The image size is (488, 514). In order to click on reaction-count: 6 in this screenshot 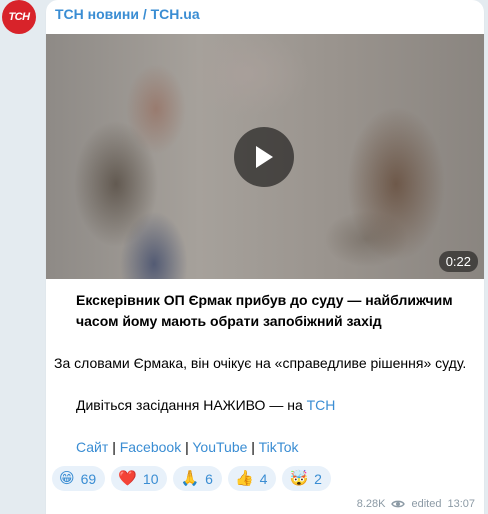, I will do `click(209, 478)`.